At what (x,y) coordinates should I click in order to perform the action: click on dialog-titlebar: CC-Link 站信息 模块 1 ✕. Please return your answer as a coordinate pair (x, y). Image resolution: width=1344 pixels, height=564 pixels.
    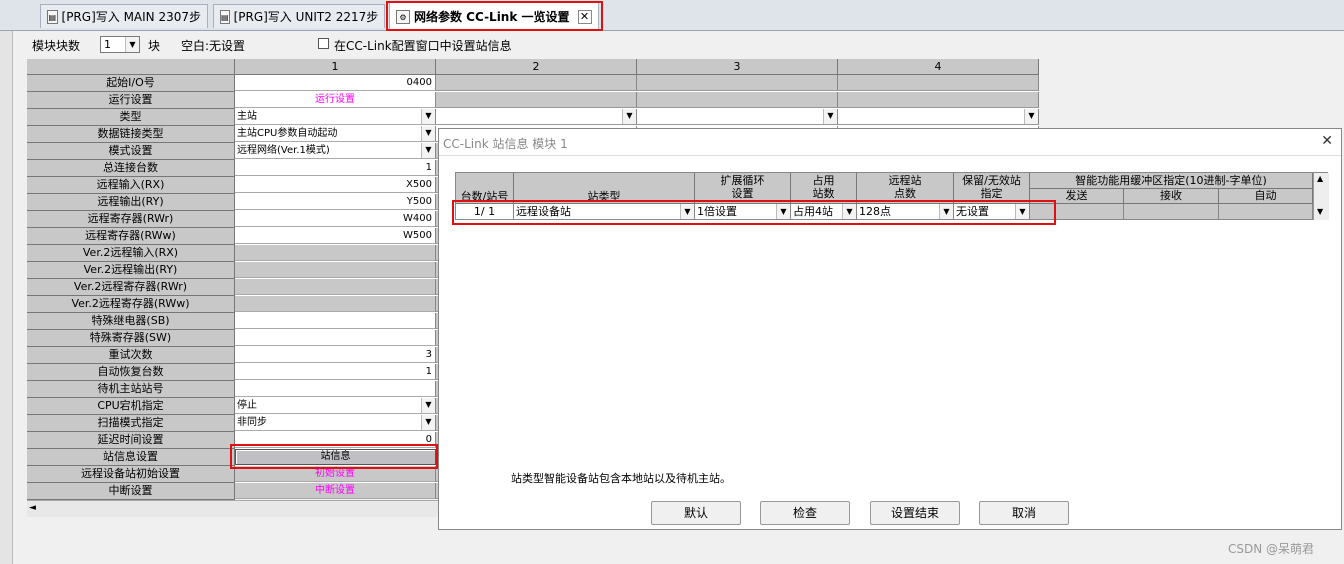
    Looking at the image, I should click on (890, 142).